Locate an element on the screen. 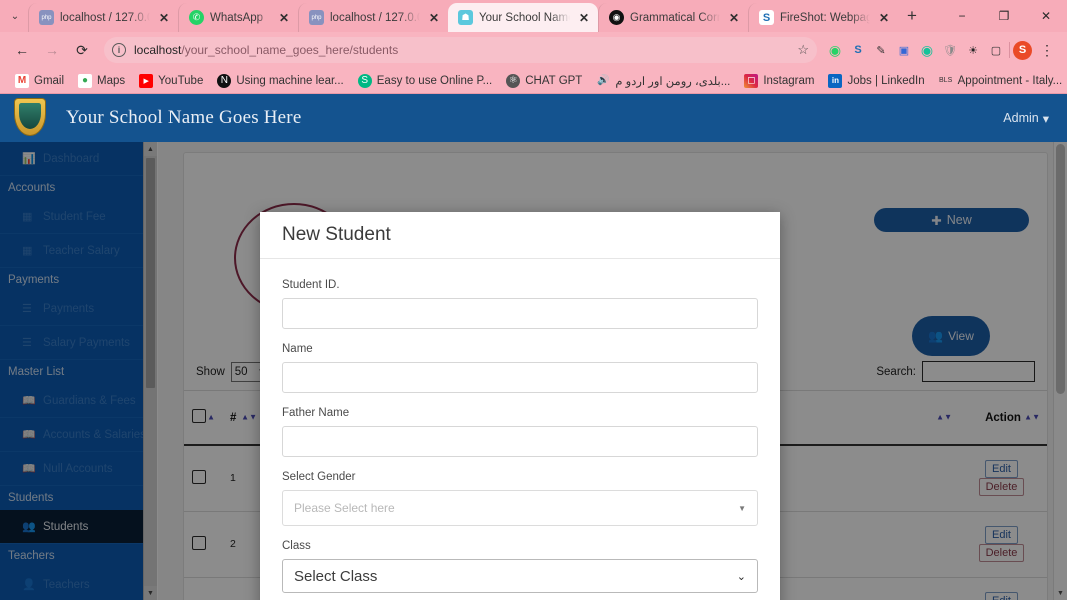 This screenshot has width=1067, height=600. field-name: Name is located at coordinates (520, 368).